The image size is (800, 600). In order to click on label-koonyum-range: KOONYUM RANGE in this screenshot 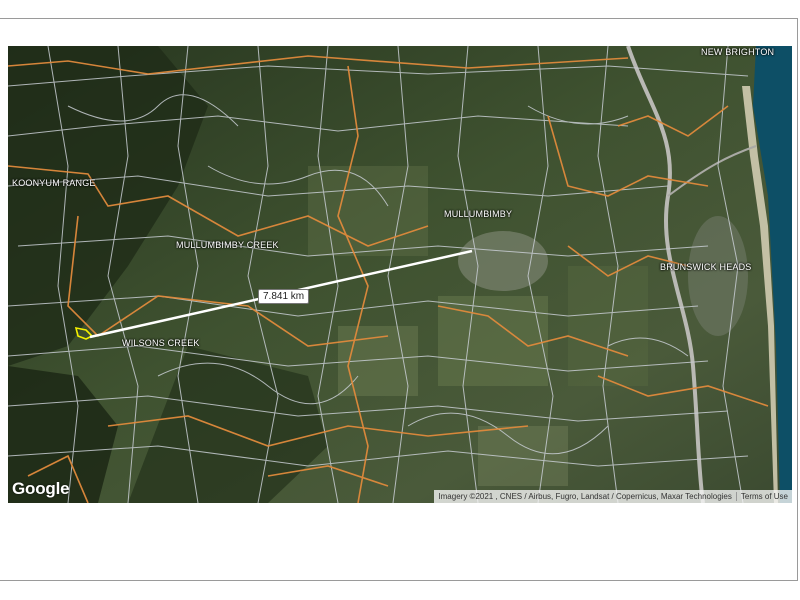, I will do `click(54, 183)`.